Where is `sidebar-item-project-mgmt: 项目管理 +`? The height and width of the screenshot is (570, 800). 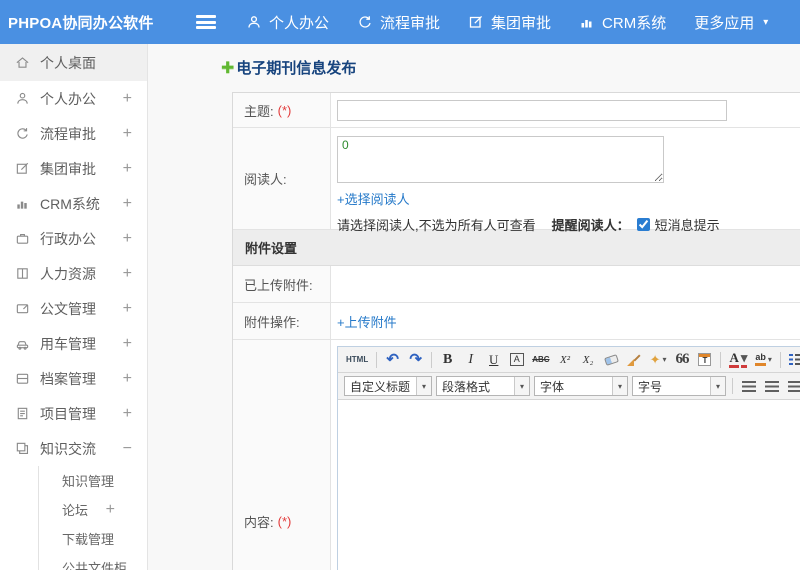 sidebar-item-project-mgmt: 项目管理 + is located at coordinates (73, 413).